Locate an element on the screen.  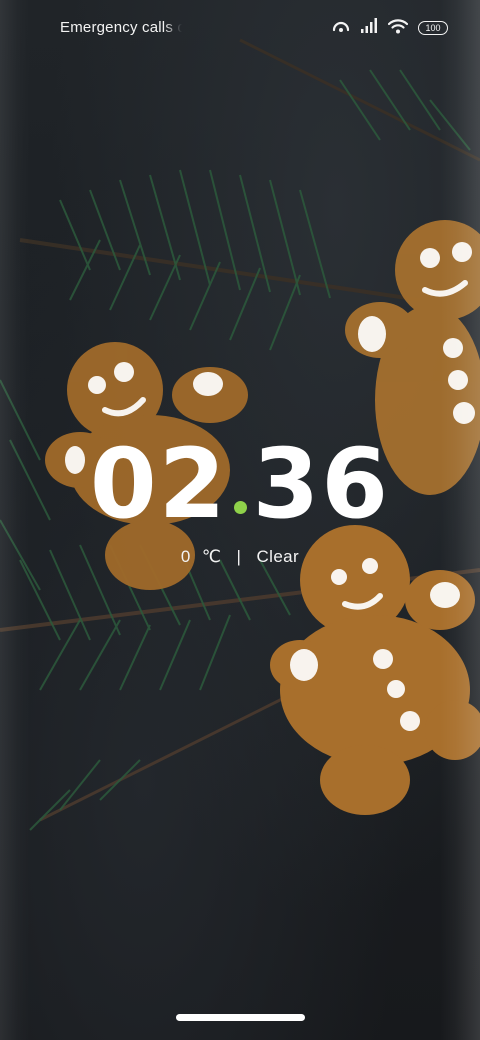
home-indicator is located at coordinates (240, 1017).